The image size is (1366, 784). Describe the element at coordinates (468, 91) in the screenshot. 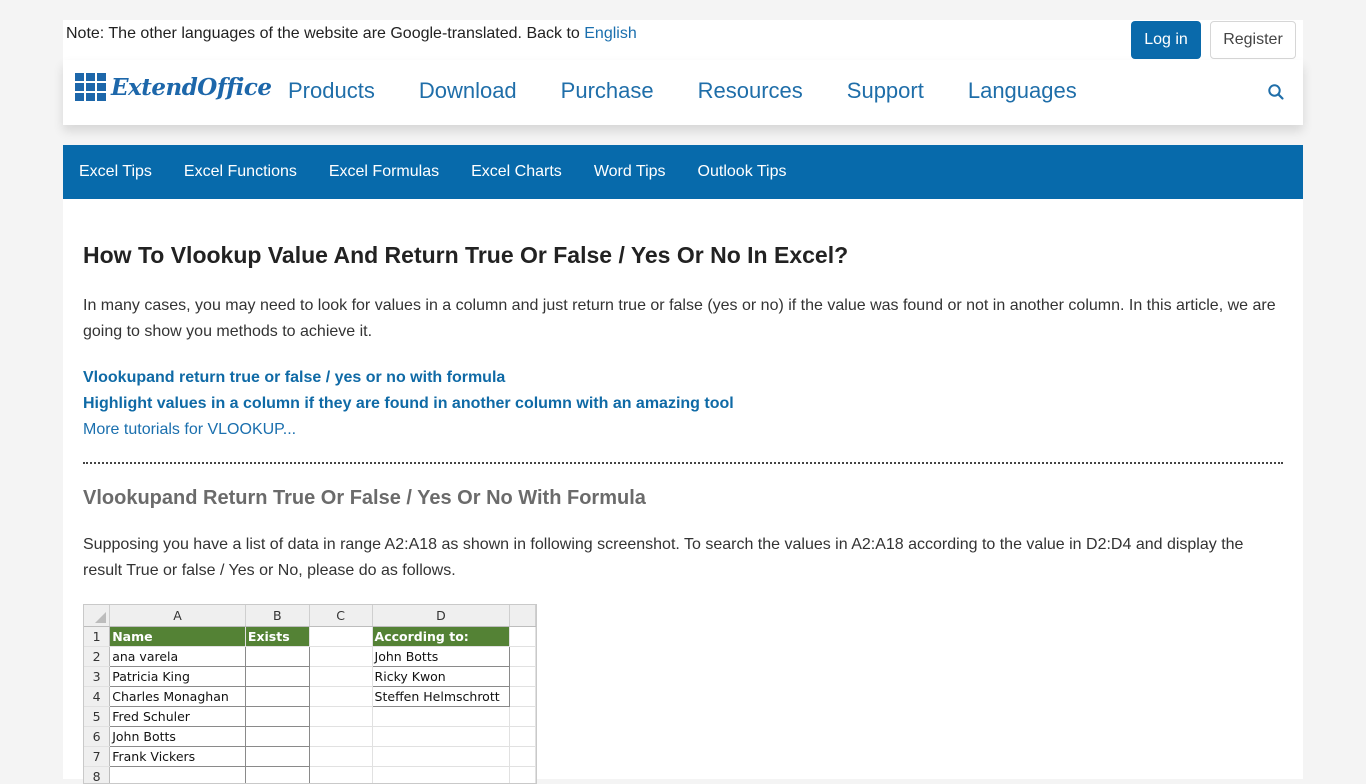

I see `nav-download: Download` at that location.